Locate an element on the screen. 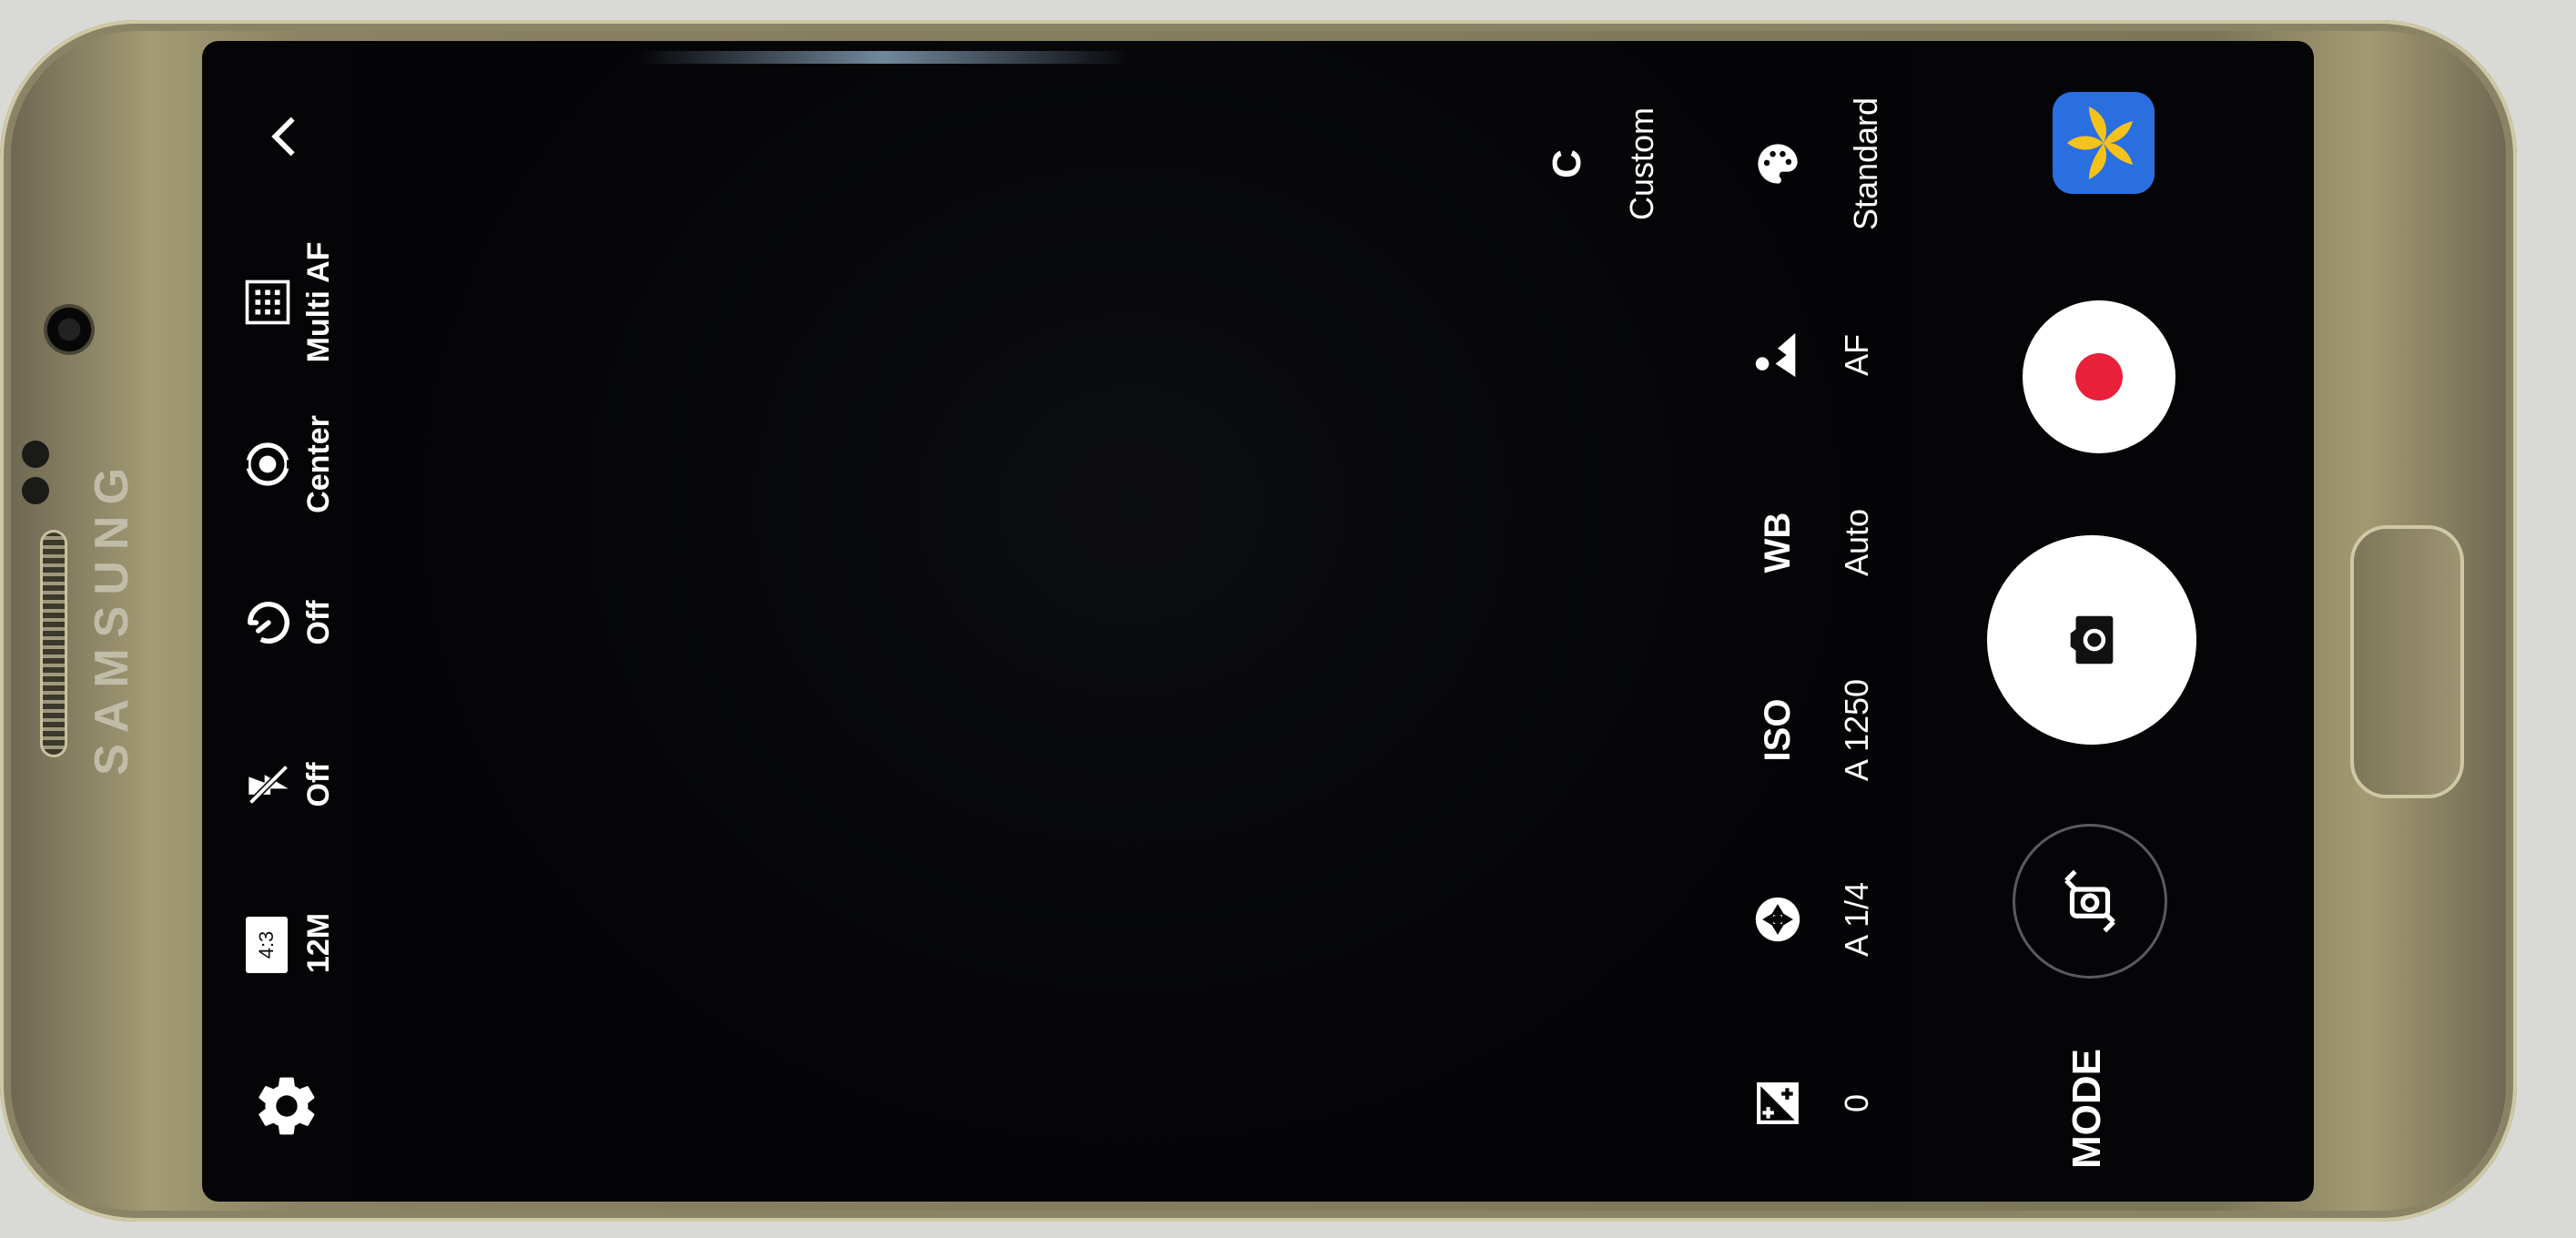 The image size is (2576, 1238). earpiece-speaker is located at coordinates (53, 643).